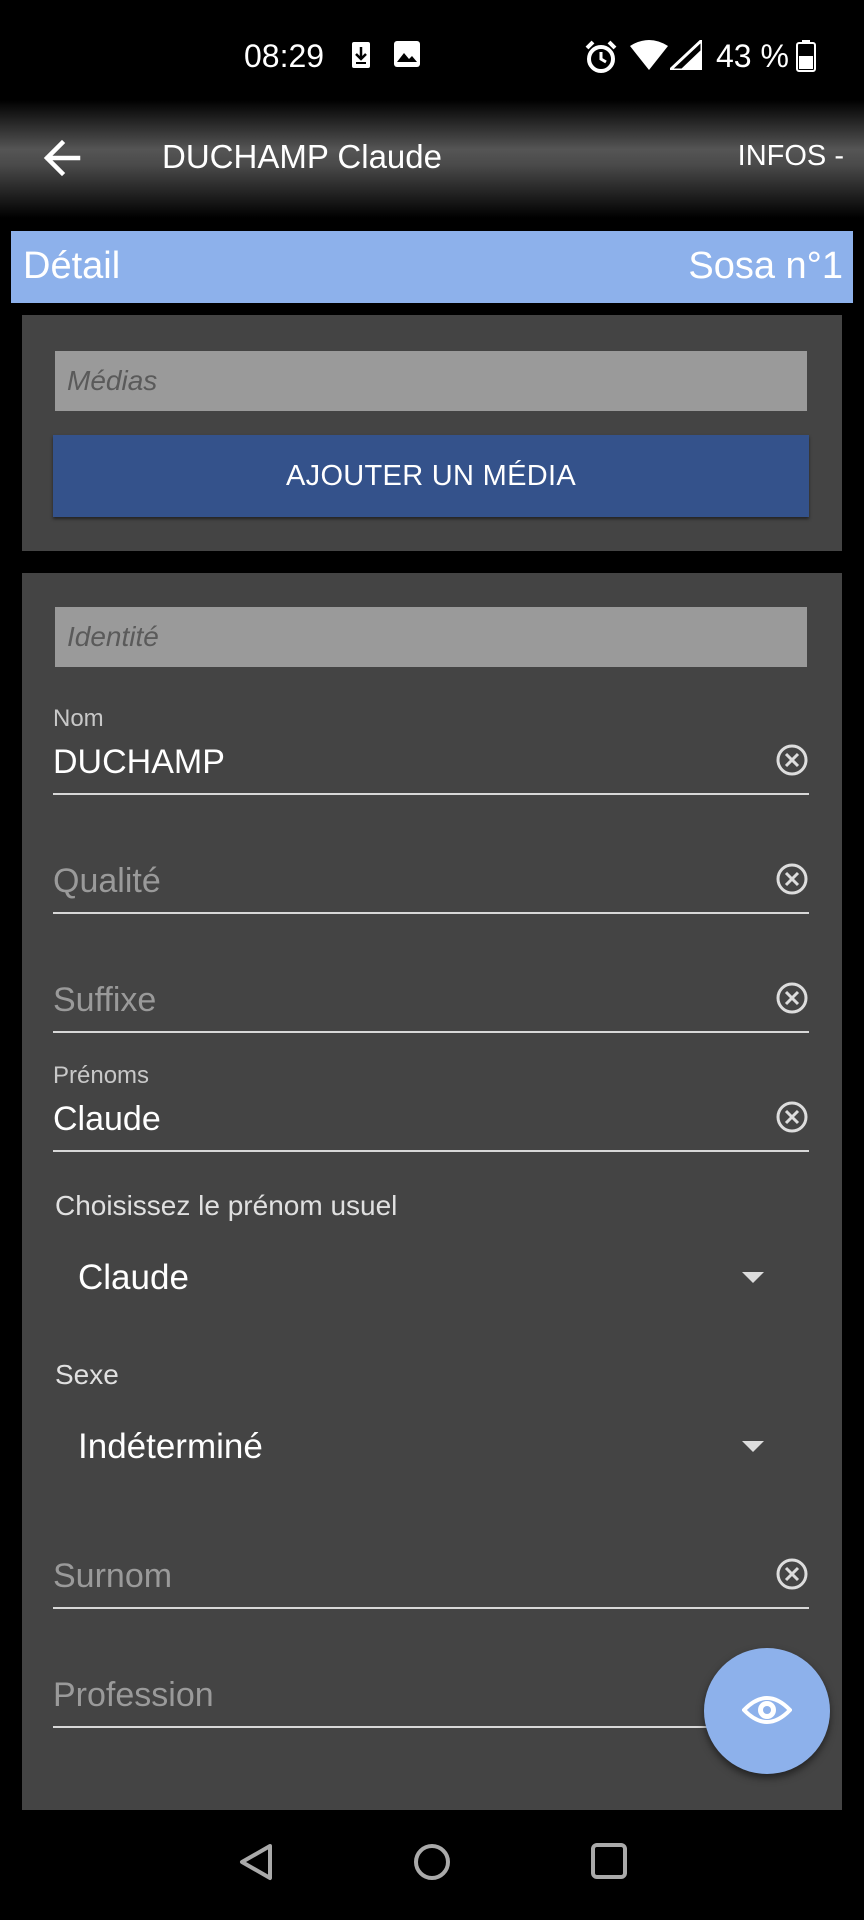 Image resolution: width=864 pixels, height=1920 pixels. I want to click on qualite-field: Qualité, so click(431, 869).